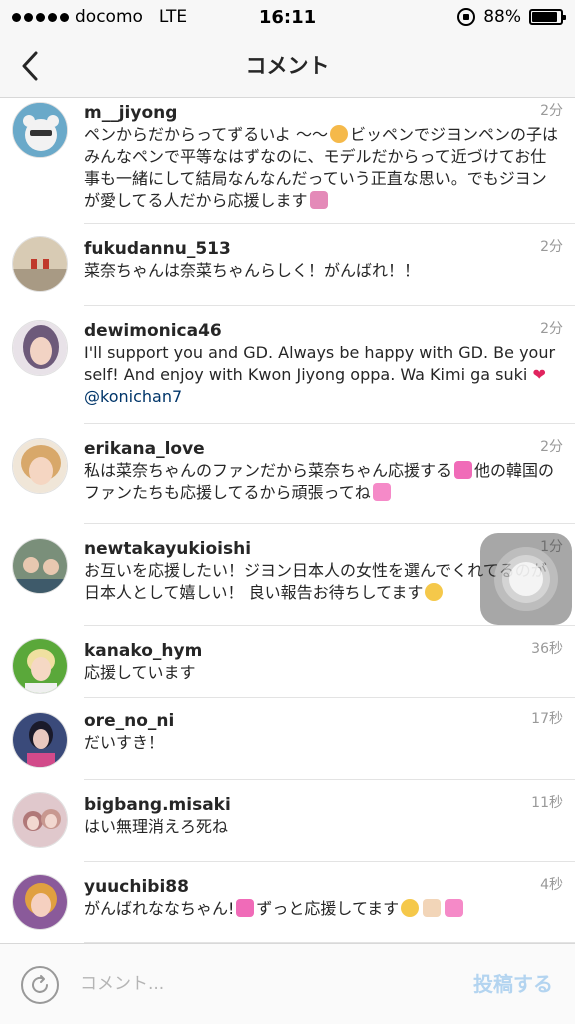 The width and height of the screenshot is (575, 1024). What do you see at coordinates (322, 887) in the screenshot?
I see `comment-username: yuuchibi88` at bounding box center [322, 887].